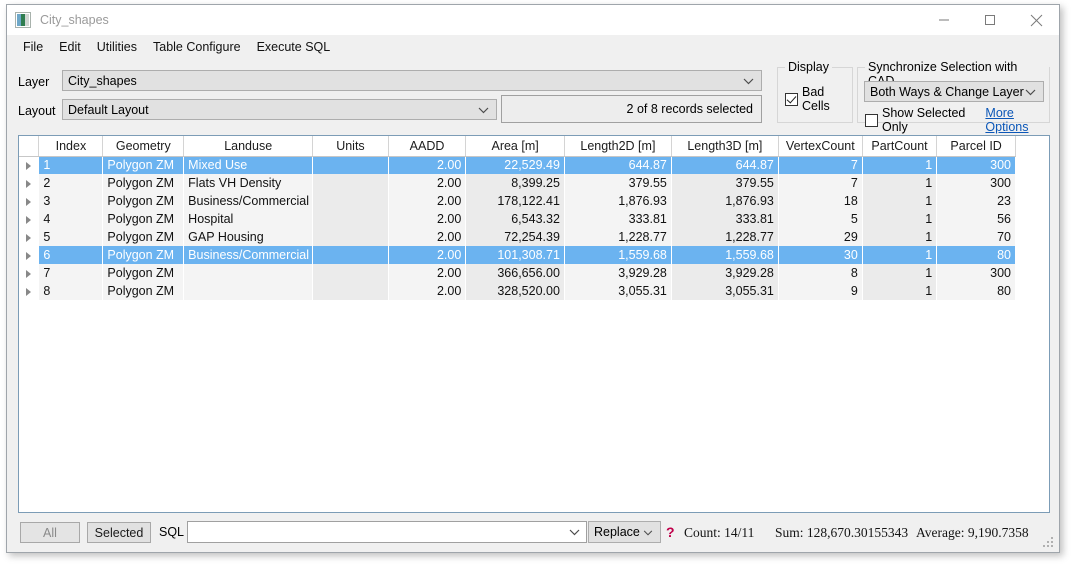 The width and height of the screenshot is (1074, 564). What do you see at coordinates (976, 255) in the screenshot?
I see `table-cell: 80` at bounding box center [976, 255].